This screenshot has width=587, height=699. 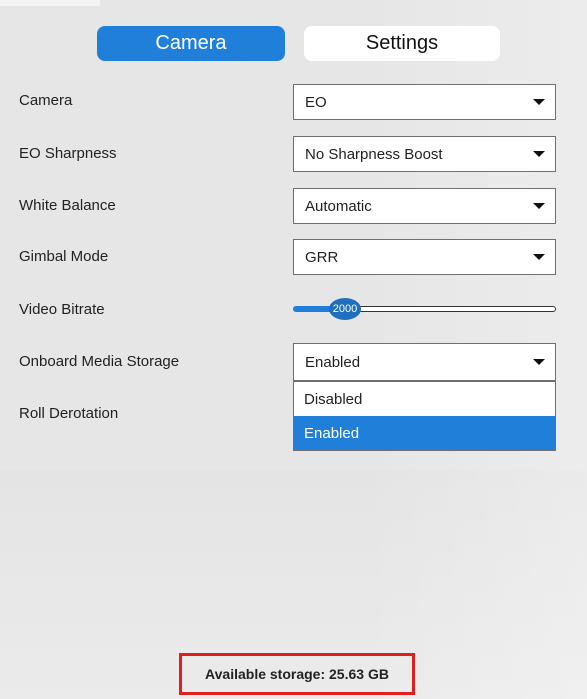 I want to click on available-storage-text: Available storage: 25.63 GB, so click(x=297, y=674).